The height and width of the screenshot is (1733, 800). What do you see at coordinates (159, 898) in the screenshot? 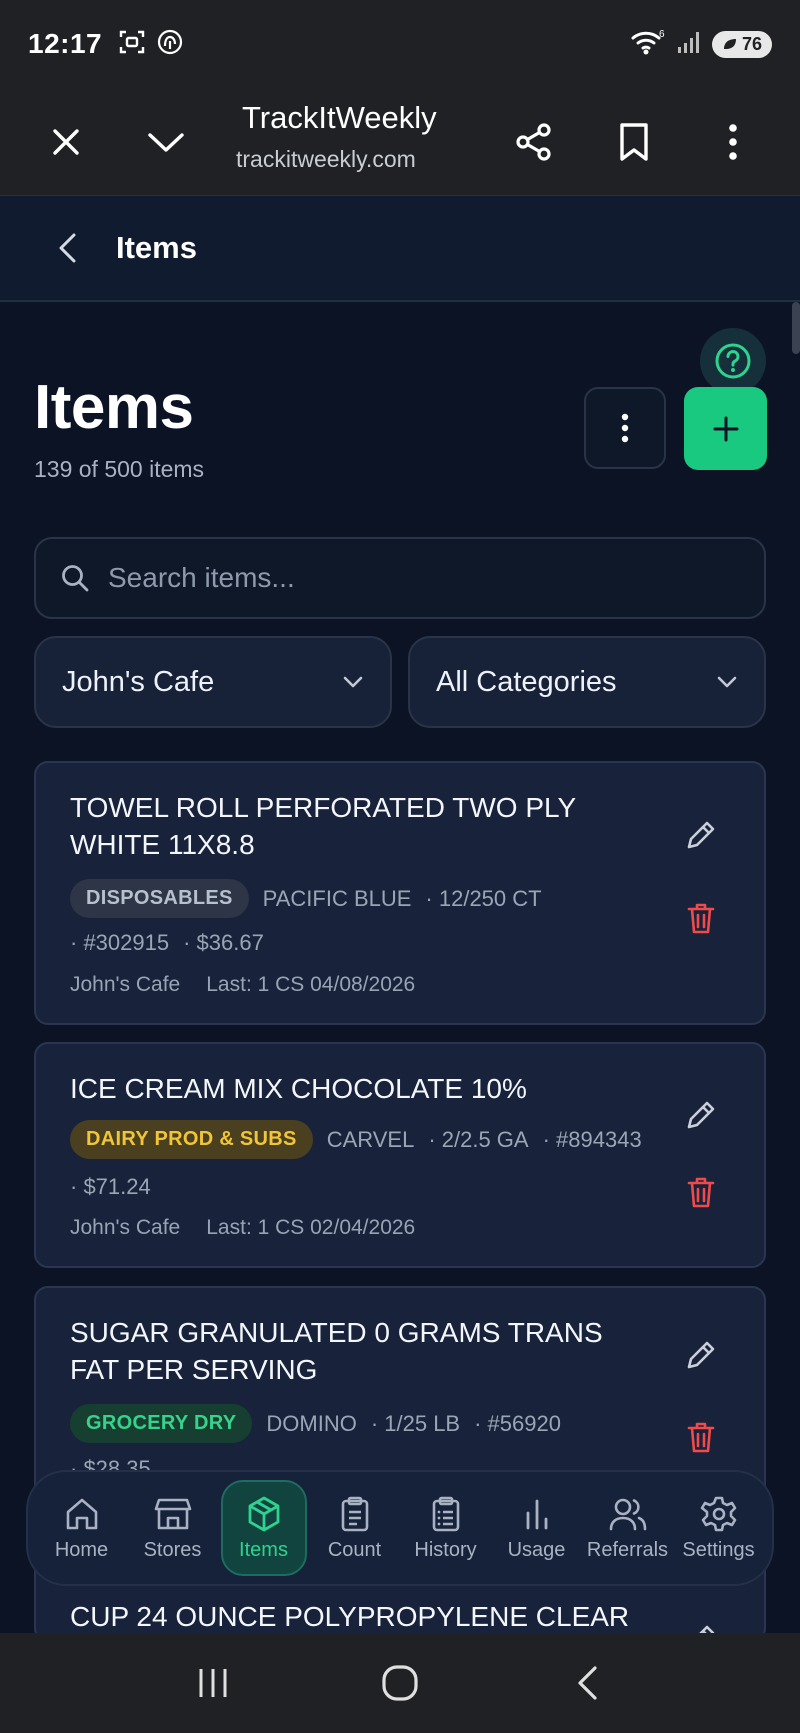
I see `category-badge: DISPOSABLES` at bounding box center [159, 898].